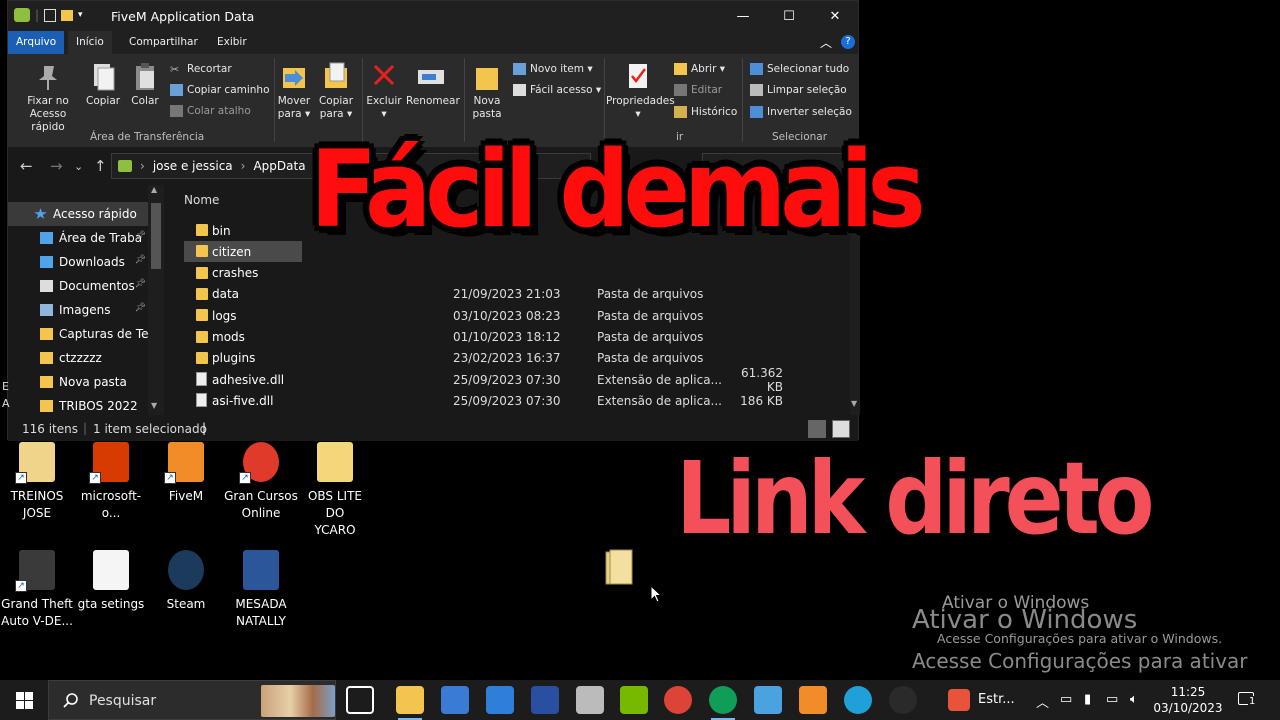 The width and height of the screenshot is (1280, 720). I want to click on new-folder-button: Nova pasta, so click(487, 90).